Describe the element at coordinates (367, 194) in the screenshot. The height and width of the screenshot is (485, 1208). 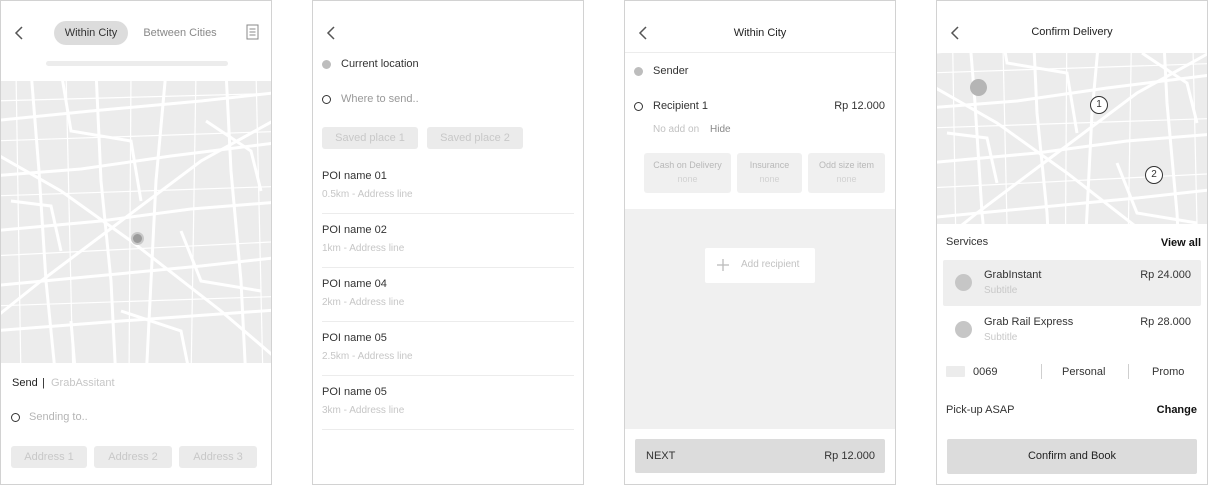
I see `poi-address: 0.5km - Address line` at that location.